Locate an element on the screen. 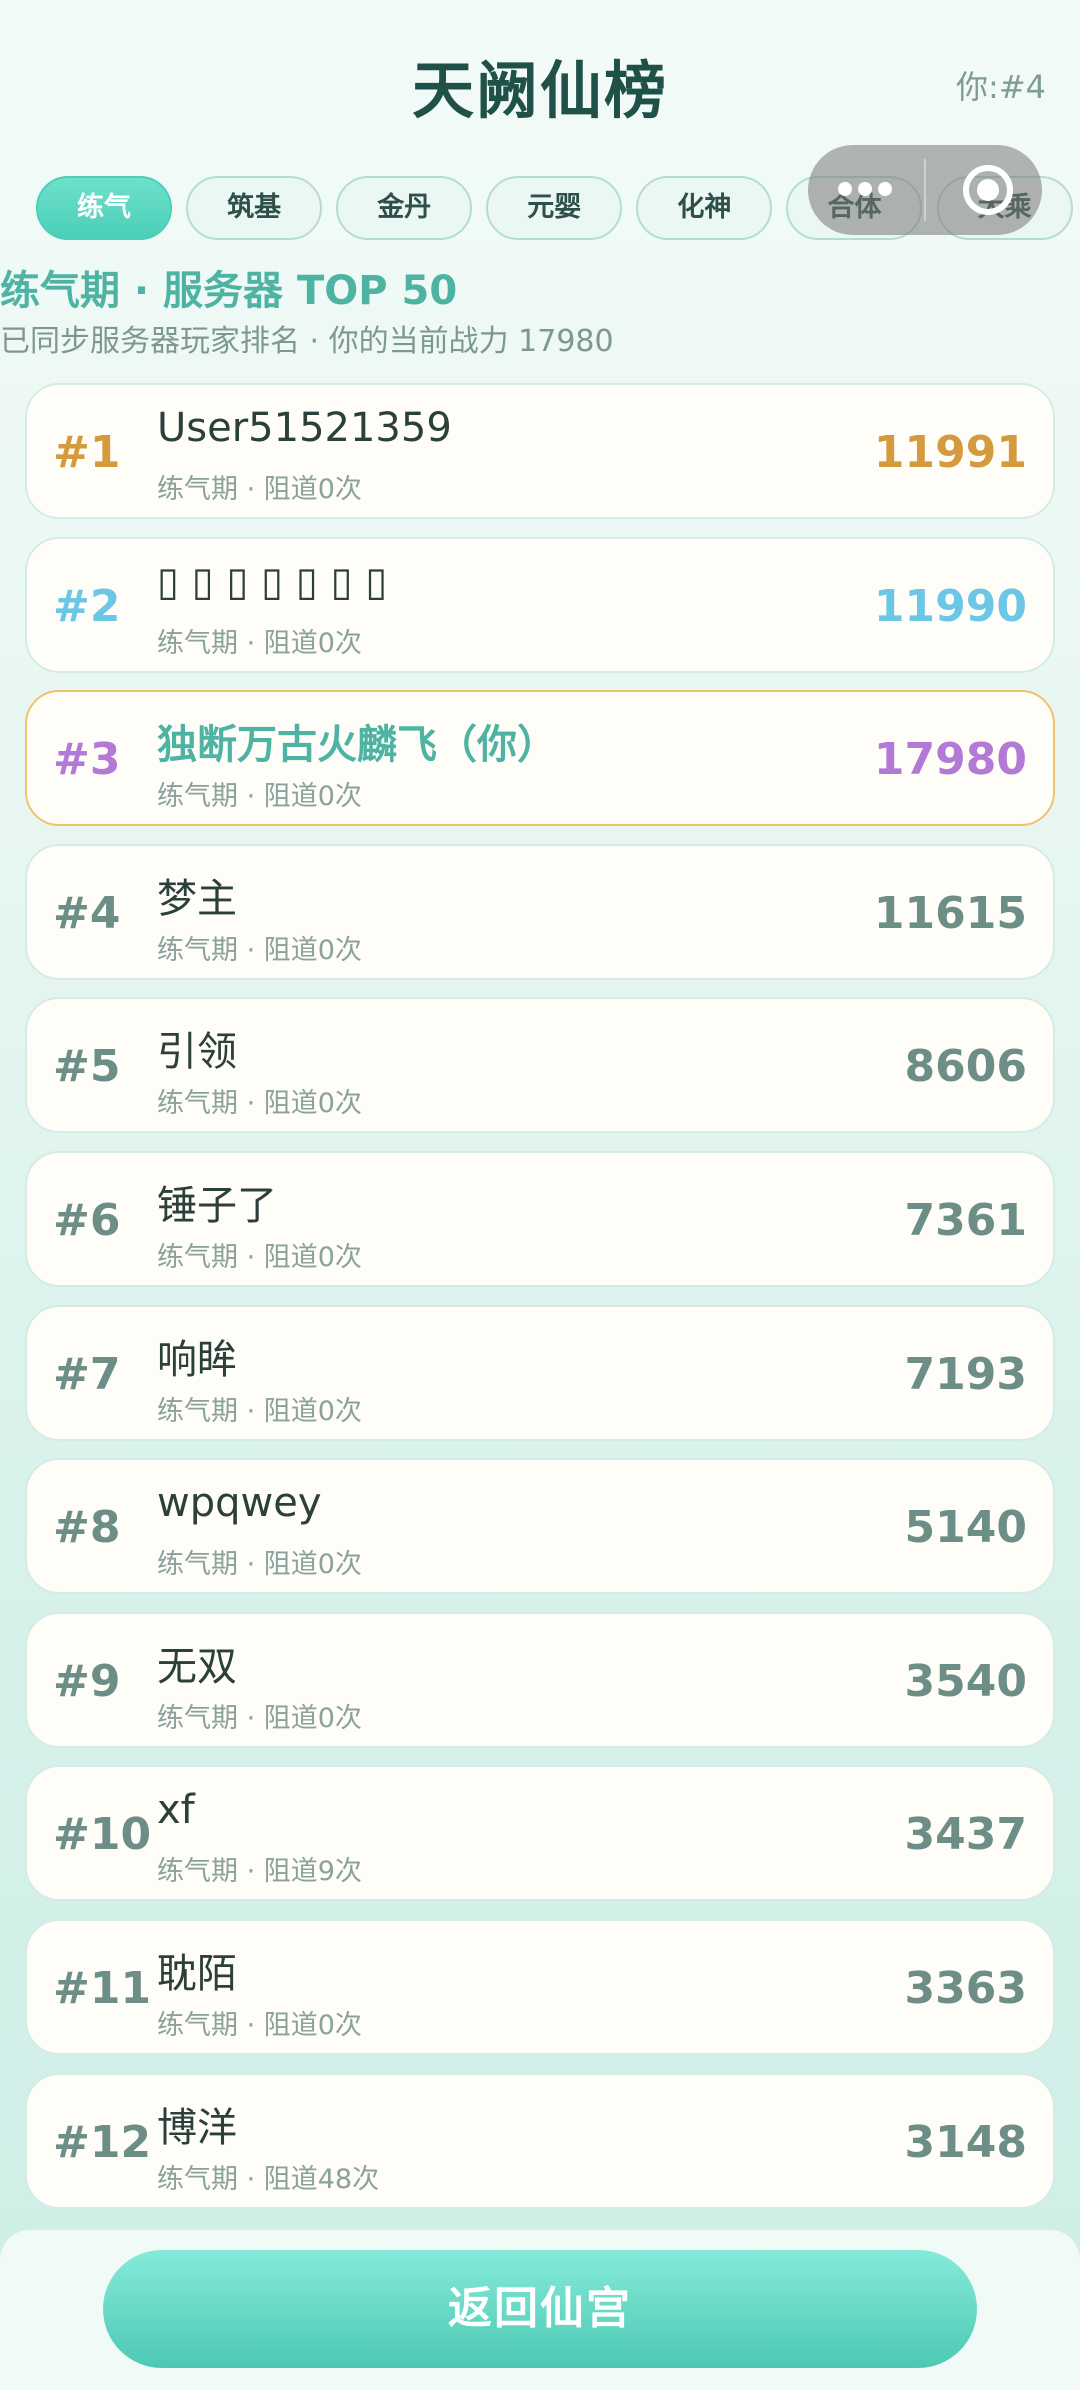 The image size is (1080, 2390). leaderboard-row: #6 锤子了 练气期 · 阻道0次 7361 is located at coordinates (540, 1218).